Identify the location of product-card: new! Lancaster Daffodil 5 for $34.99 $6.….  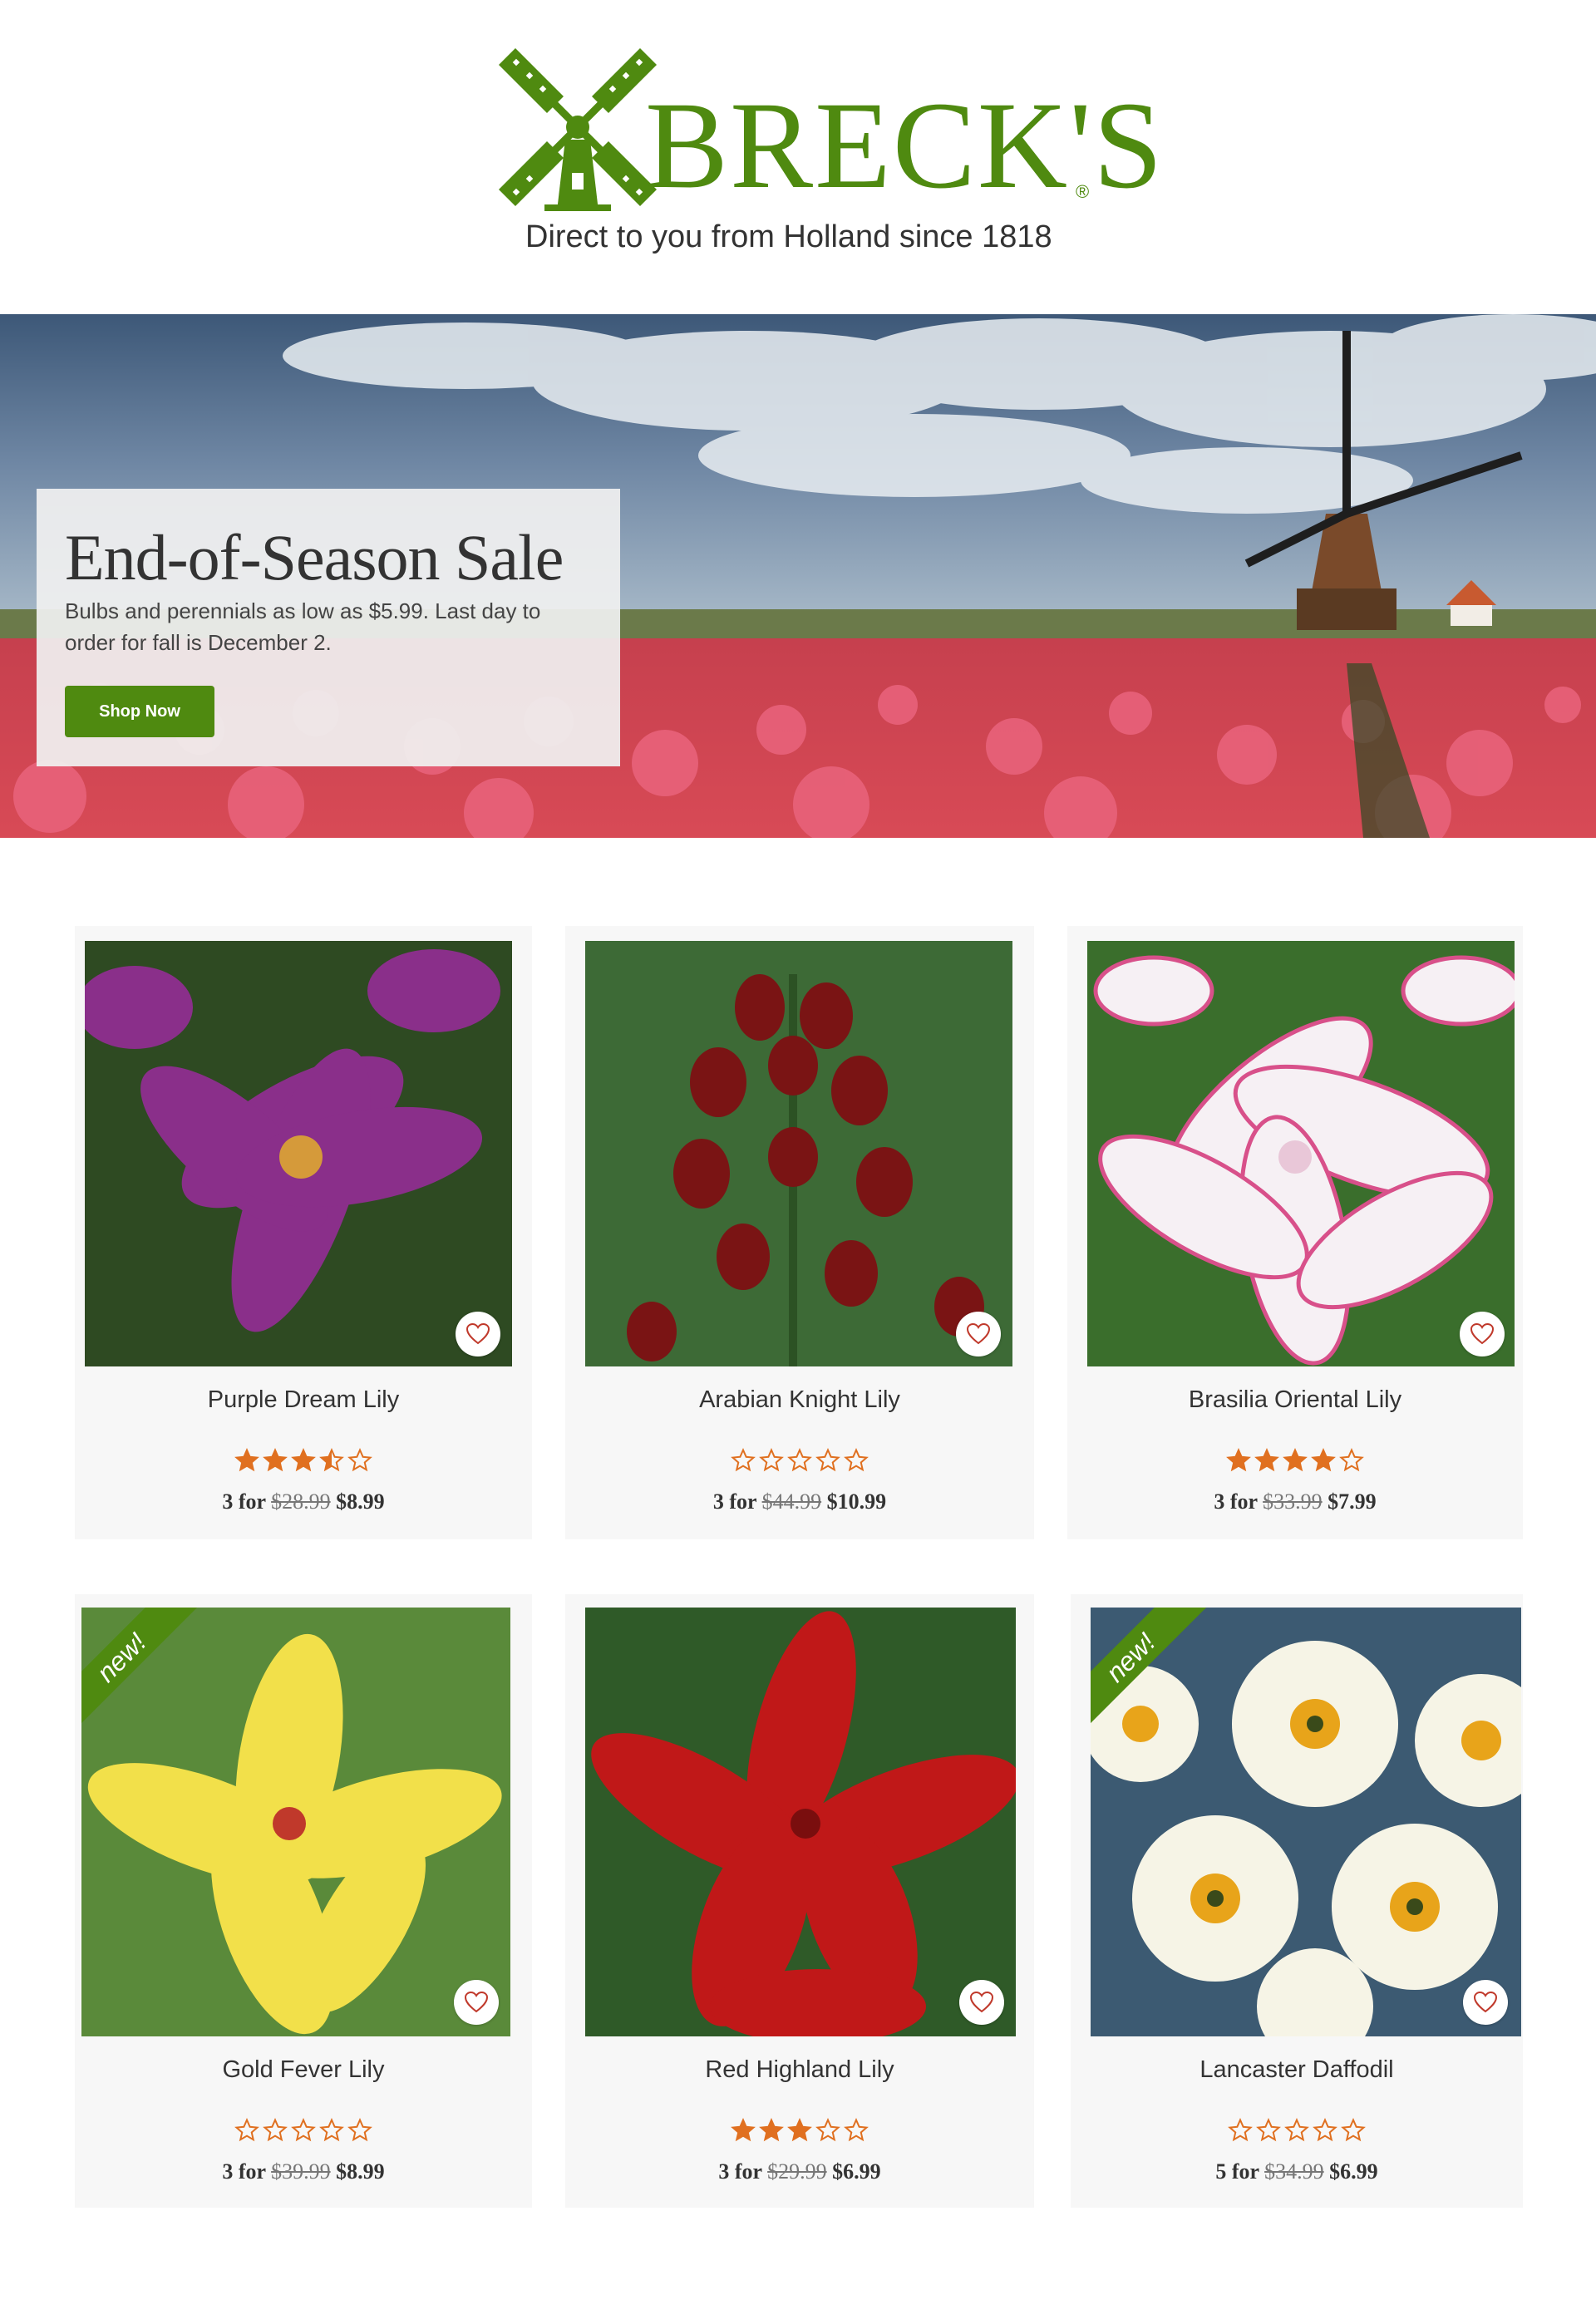
(1297, 1901).